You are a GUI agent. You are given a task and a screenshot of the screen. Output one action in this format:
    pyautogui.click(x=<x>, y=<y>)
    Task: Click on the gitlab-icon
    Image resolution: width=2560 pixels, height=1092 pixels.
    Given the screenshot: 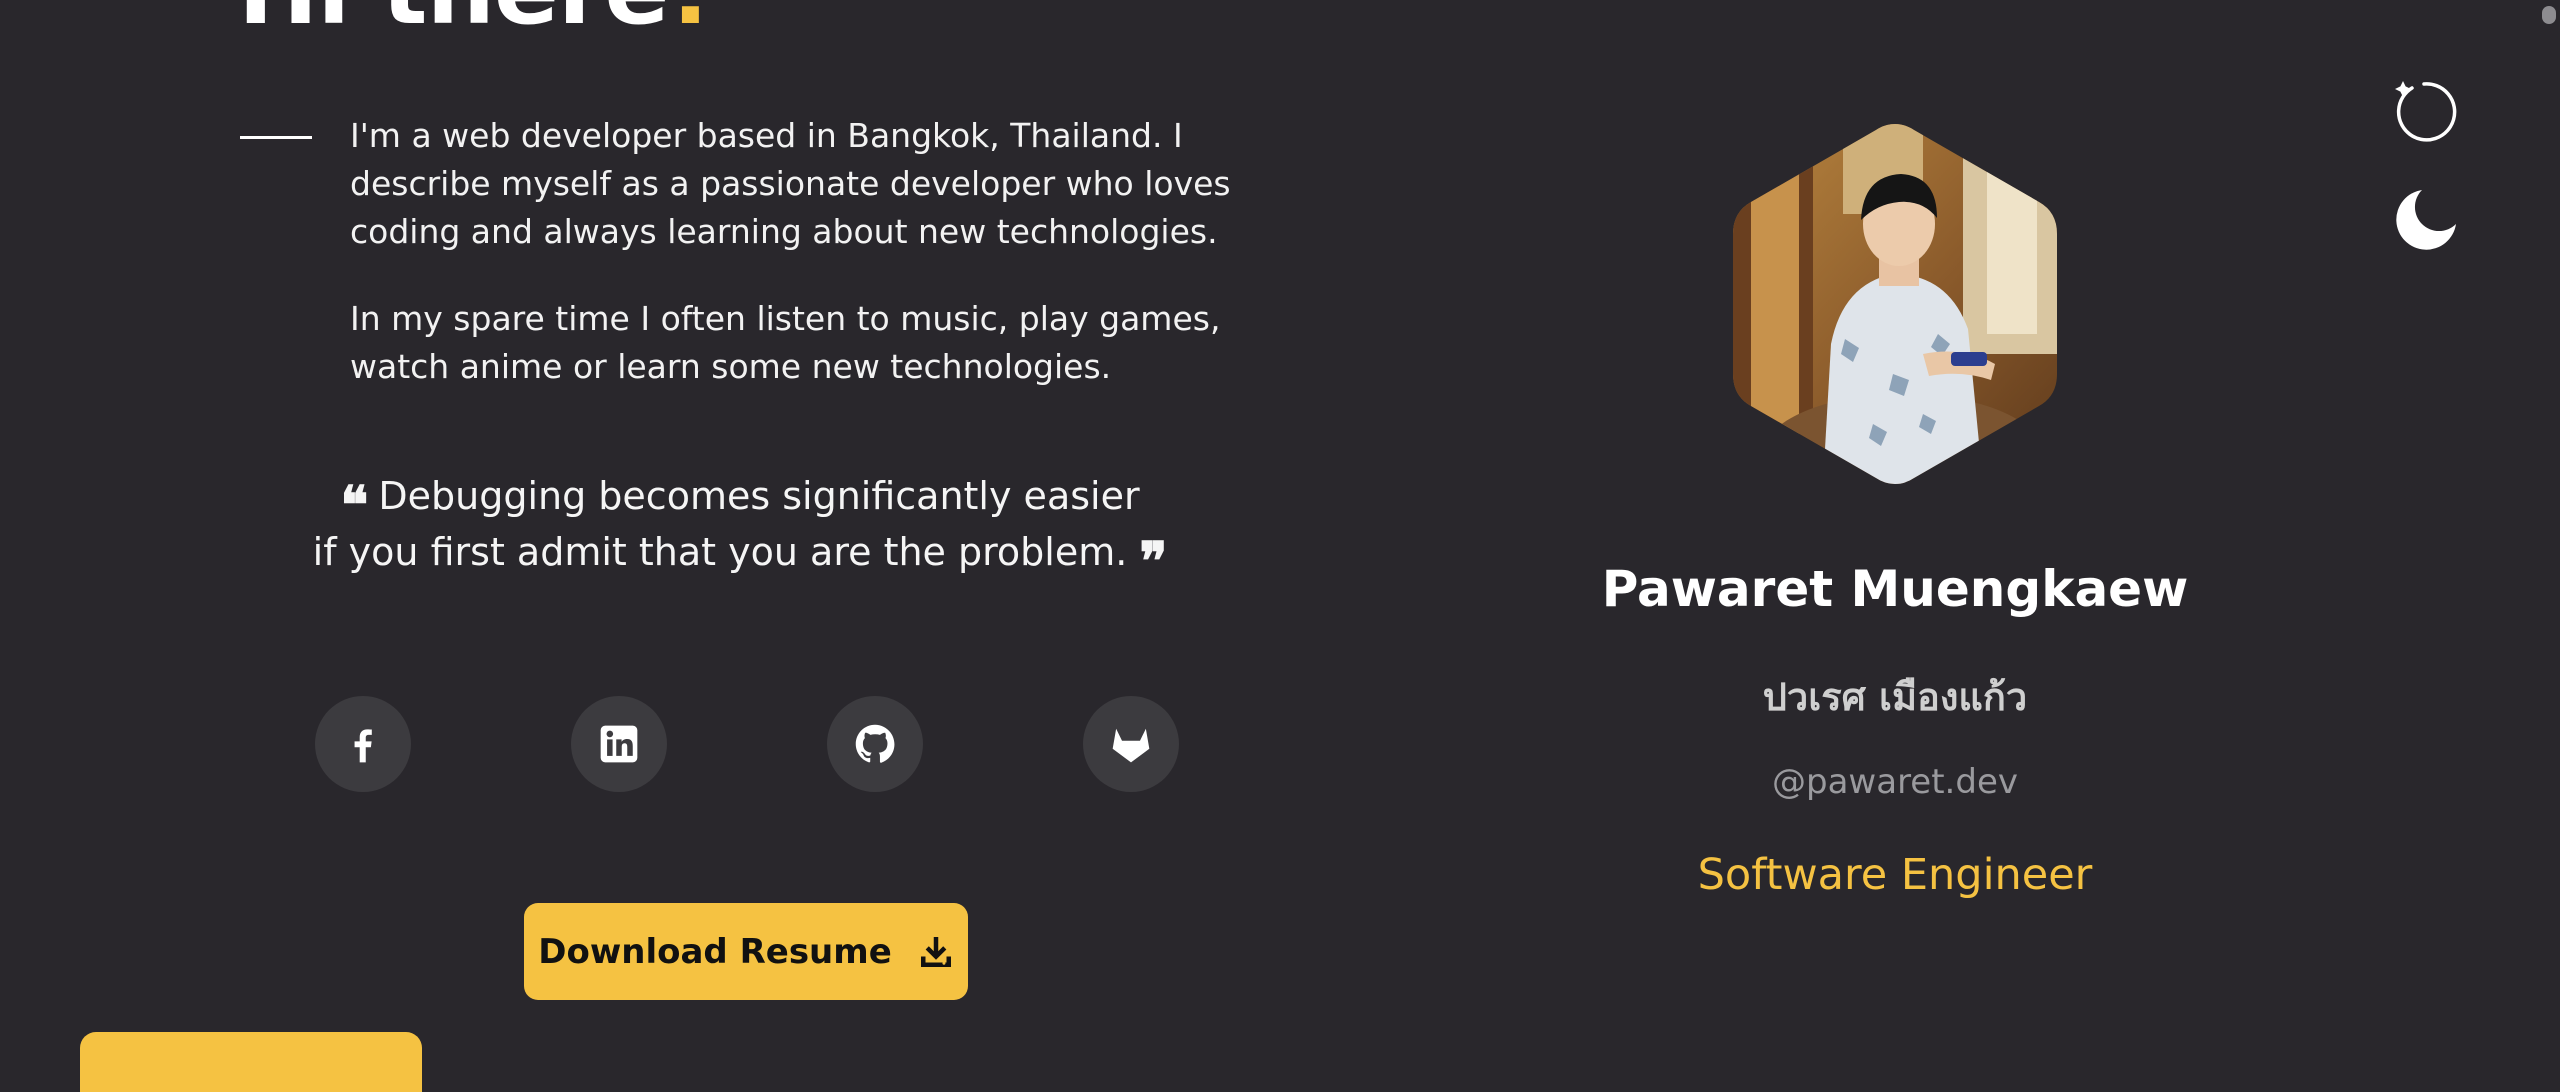 What is the action you would take?
    pyautogui.click(x=1131, y=745)
    